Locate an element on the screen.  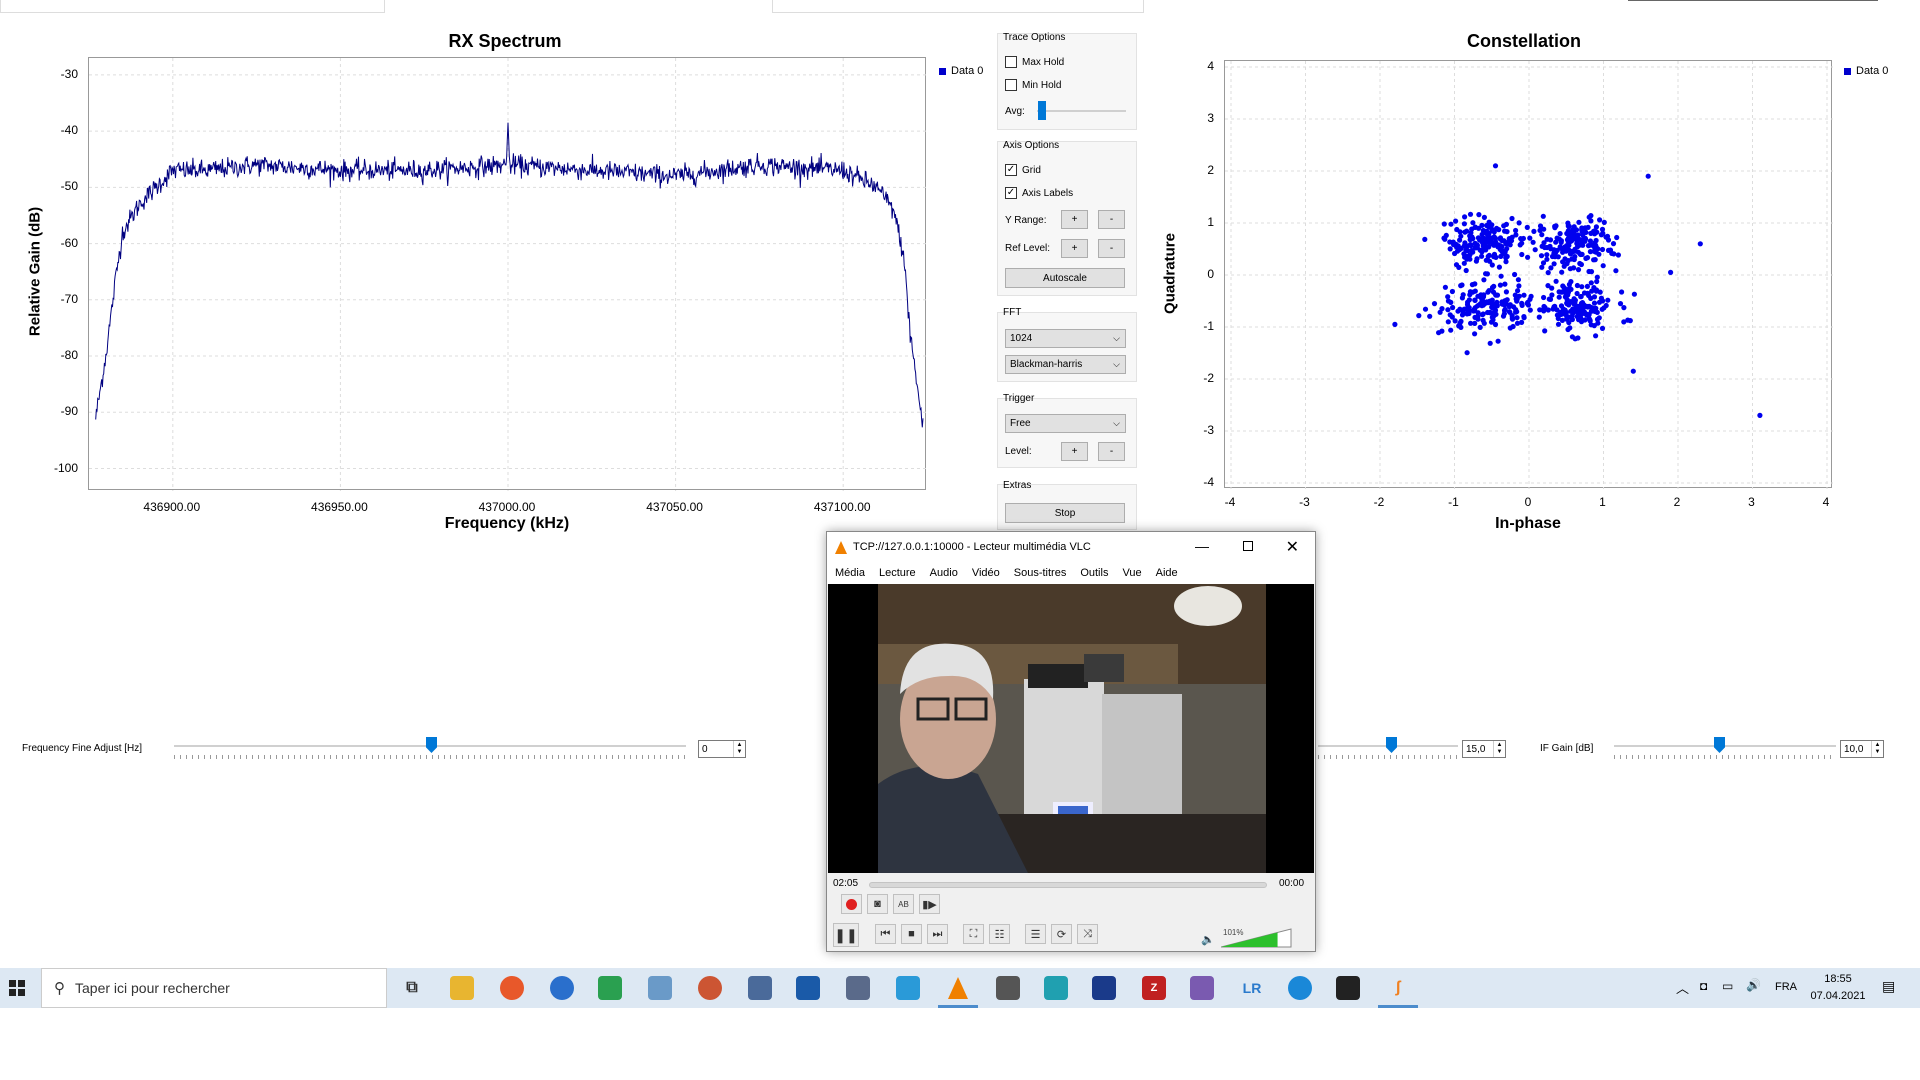
terminal-icon is located at coordinates (1348, 988).